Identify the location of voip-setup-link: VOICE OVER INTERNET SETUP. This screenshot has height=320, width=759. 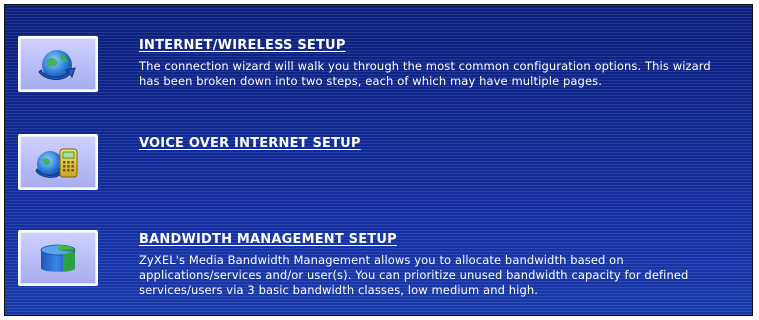
(250, 143).